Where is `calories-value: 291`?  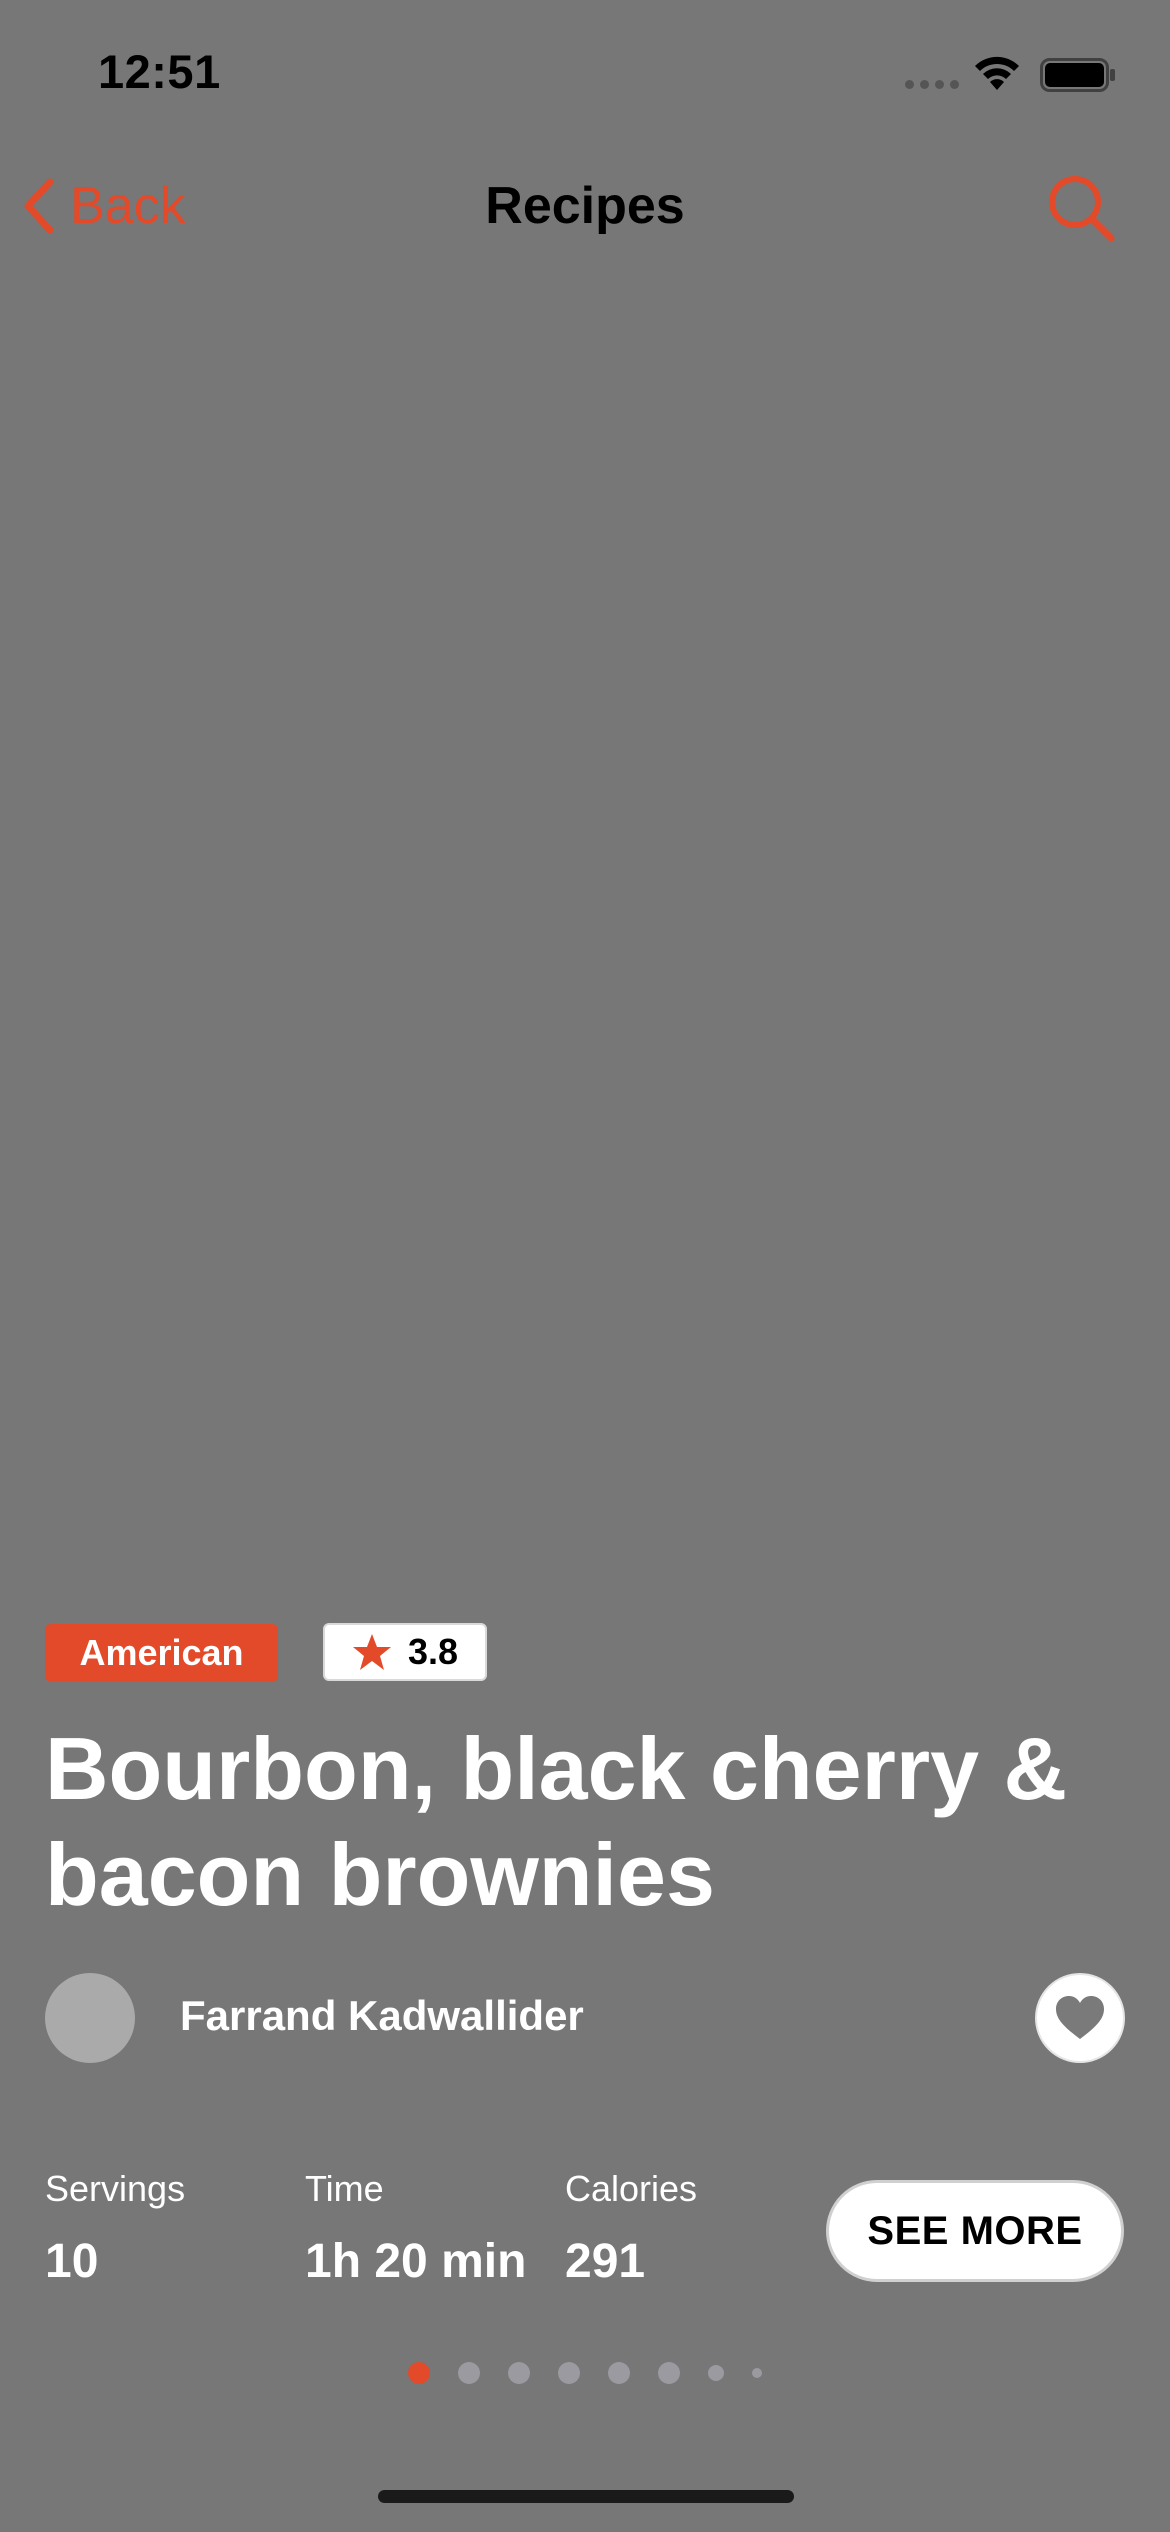
calories-value: 291 is located at coordinates (605, 2261).